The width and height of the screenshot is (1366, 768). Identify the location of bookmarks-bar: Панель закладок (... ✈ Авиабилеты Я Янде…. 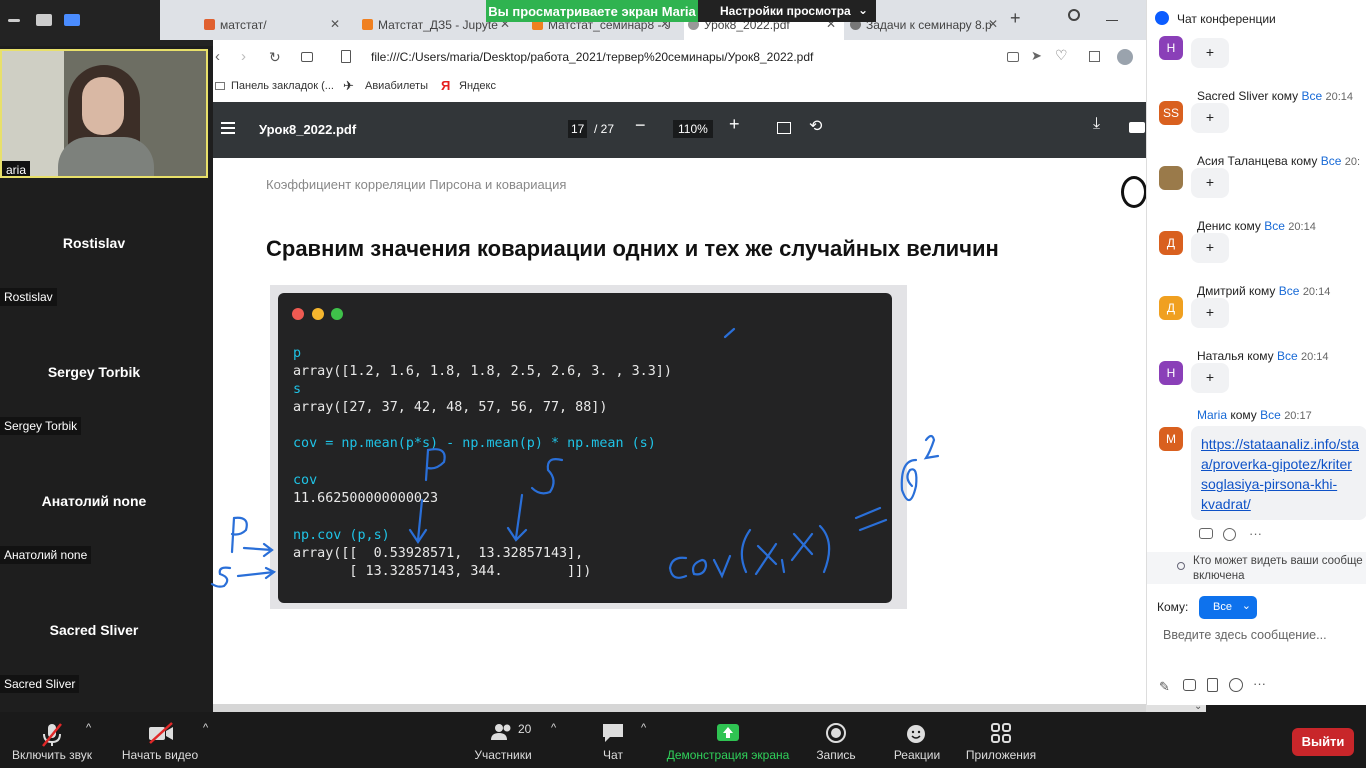
(679, 88).